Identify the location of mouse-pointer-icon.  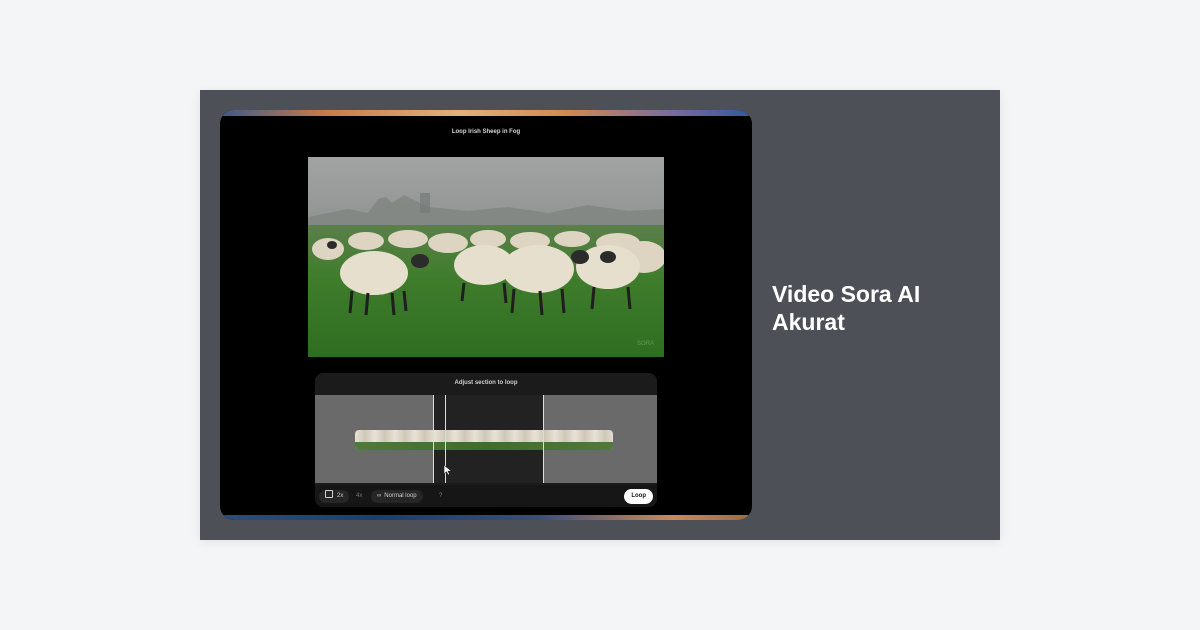
(448, 470).